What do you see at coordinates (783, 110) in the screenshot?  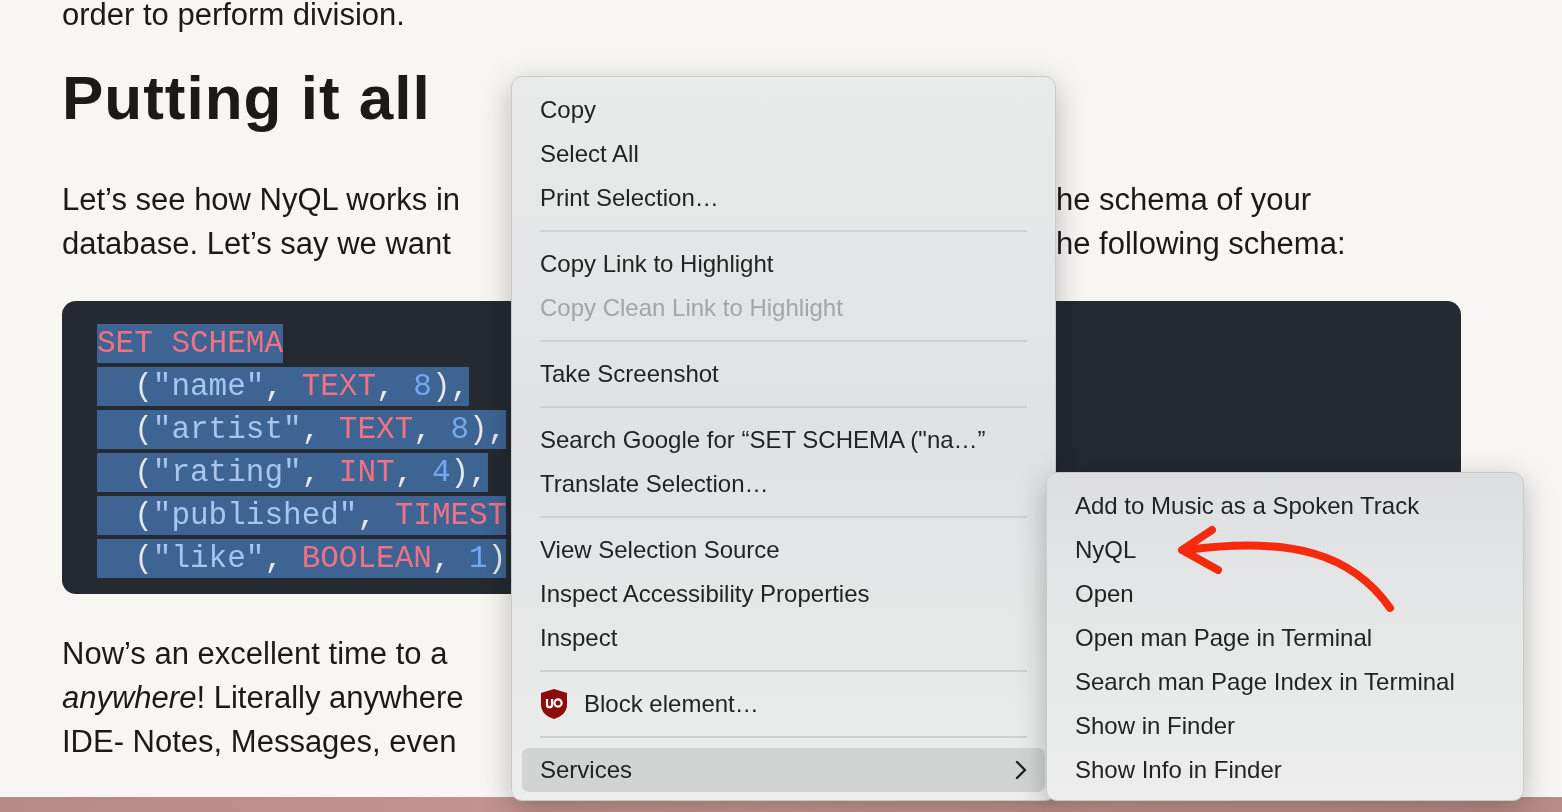 I see `menu-item: Copy` at bounding box center [783, 110].